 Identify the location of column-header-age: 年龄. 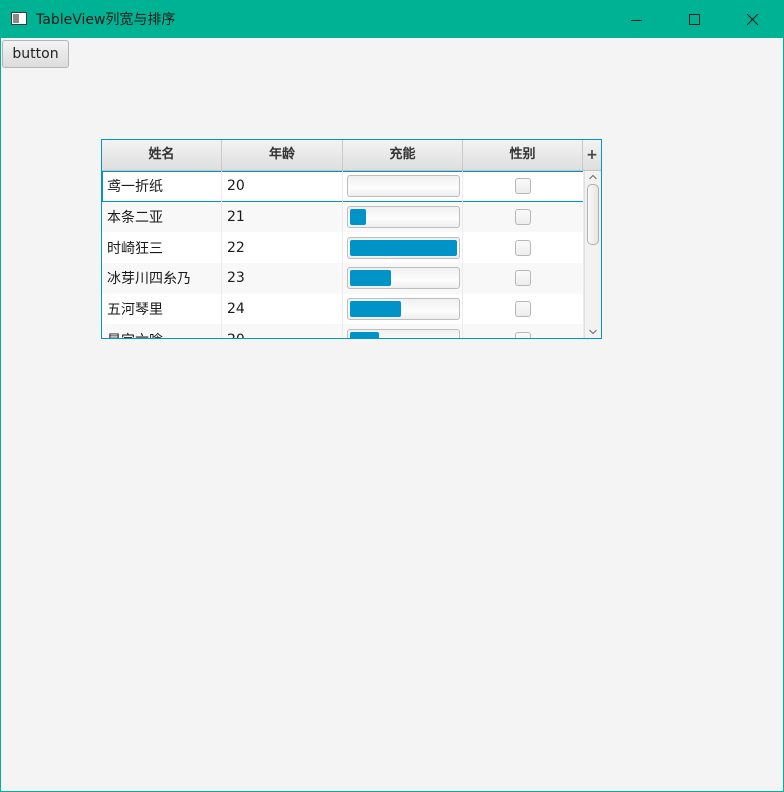
(282, 155).